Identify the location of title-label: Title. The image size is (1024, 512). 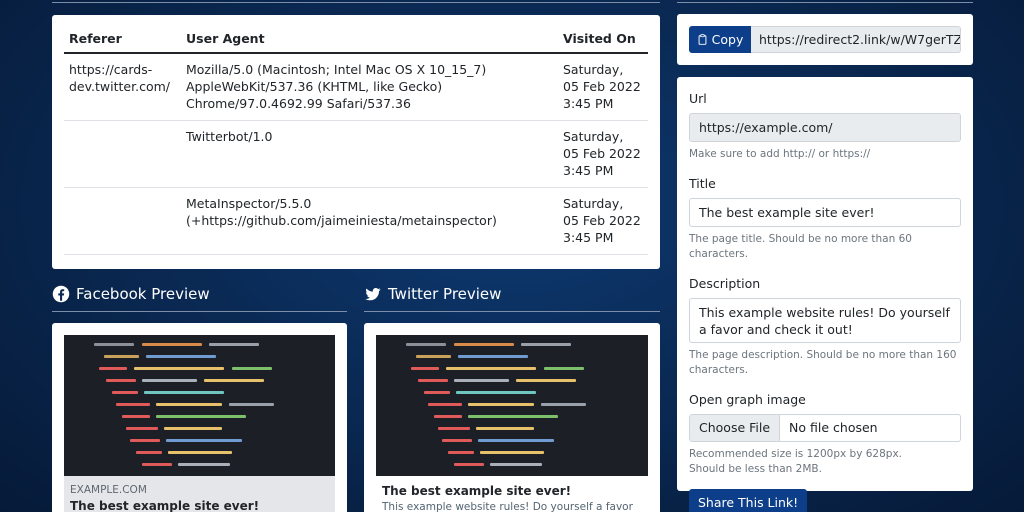
(702, 183).